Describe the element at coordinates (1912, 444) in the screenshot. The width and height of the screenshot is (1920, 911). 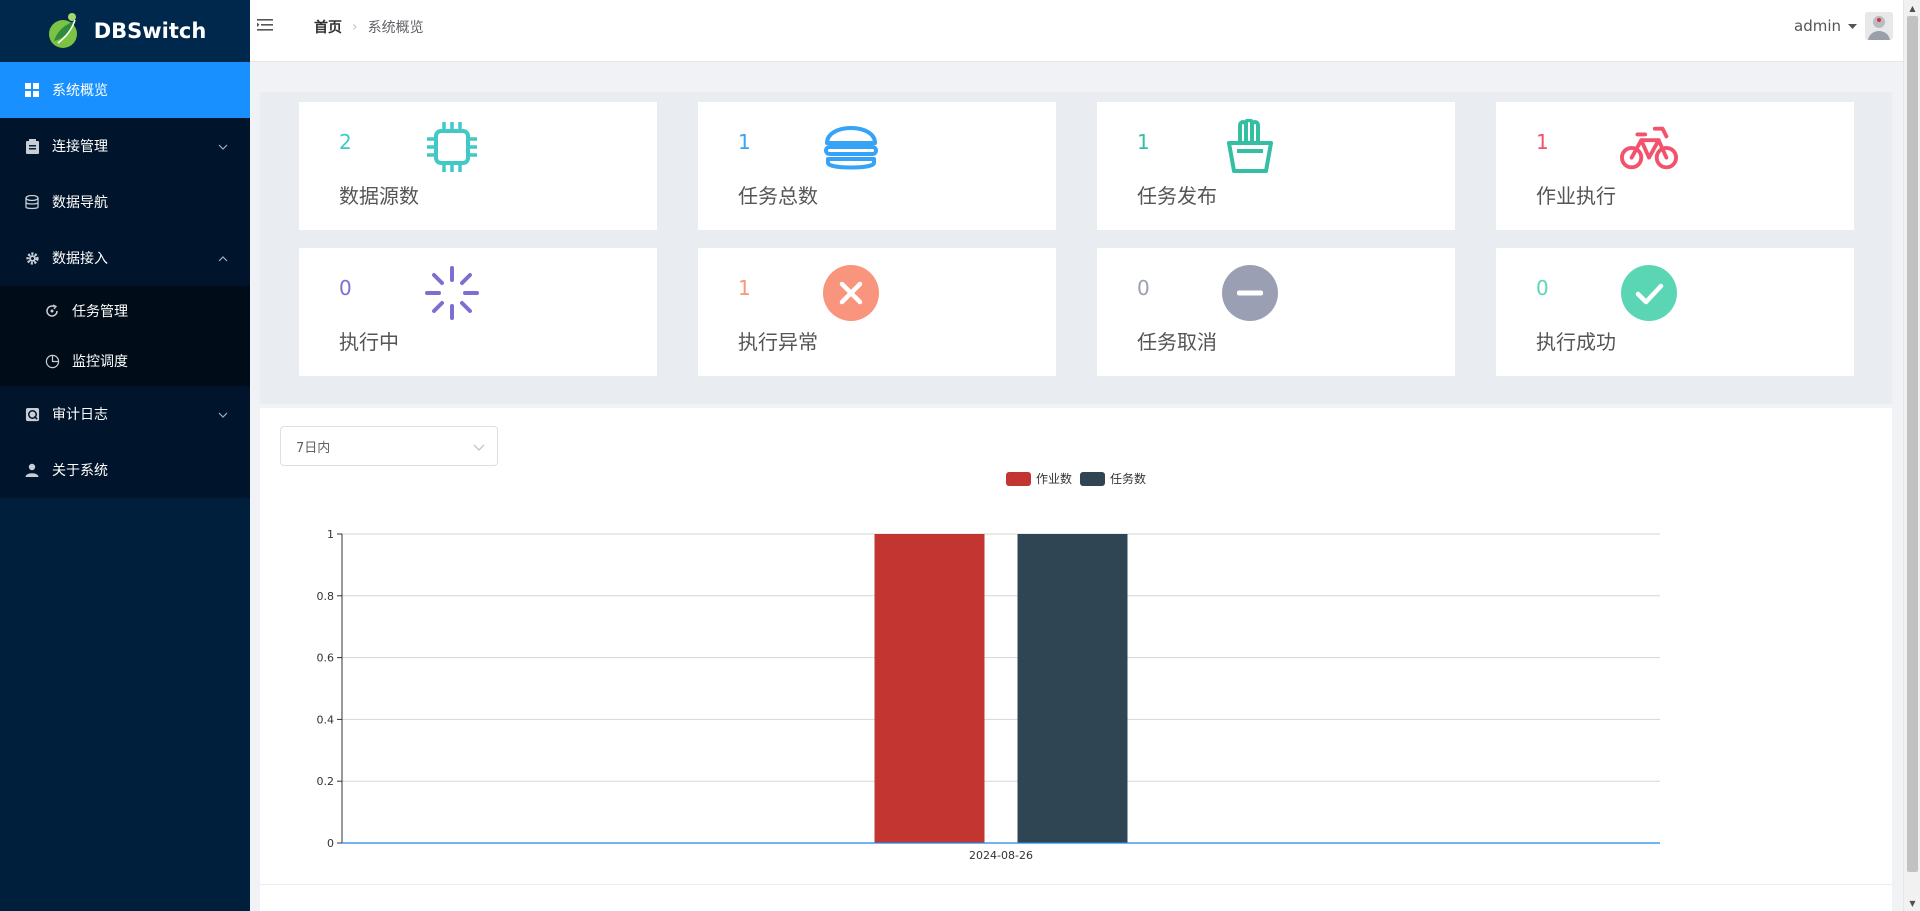
I see `scrollbar-thumb` at that location.